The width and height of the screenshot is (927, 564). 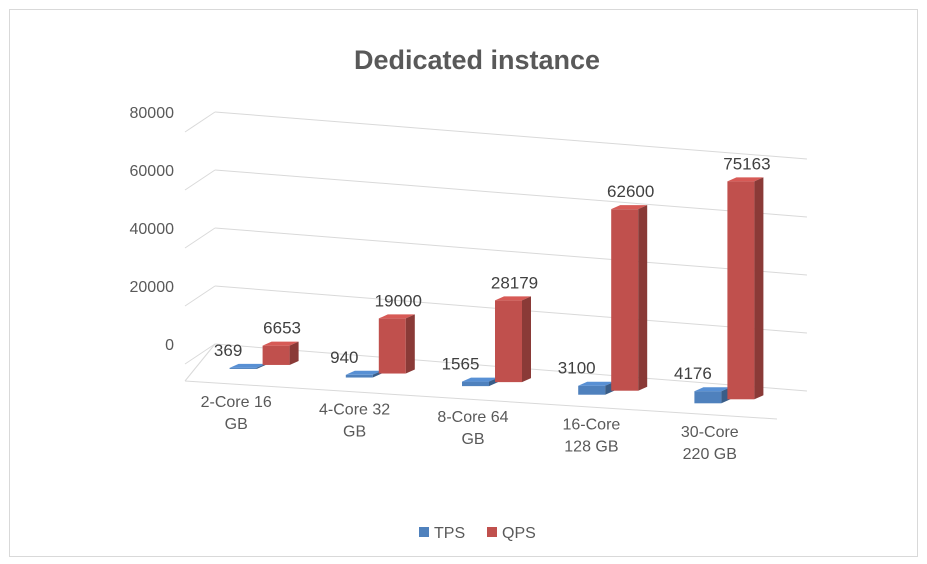 I want to click on x-category-label: 8-Core 64 GB, so click(x=472, y=428).